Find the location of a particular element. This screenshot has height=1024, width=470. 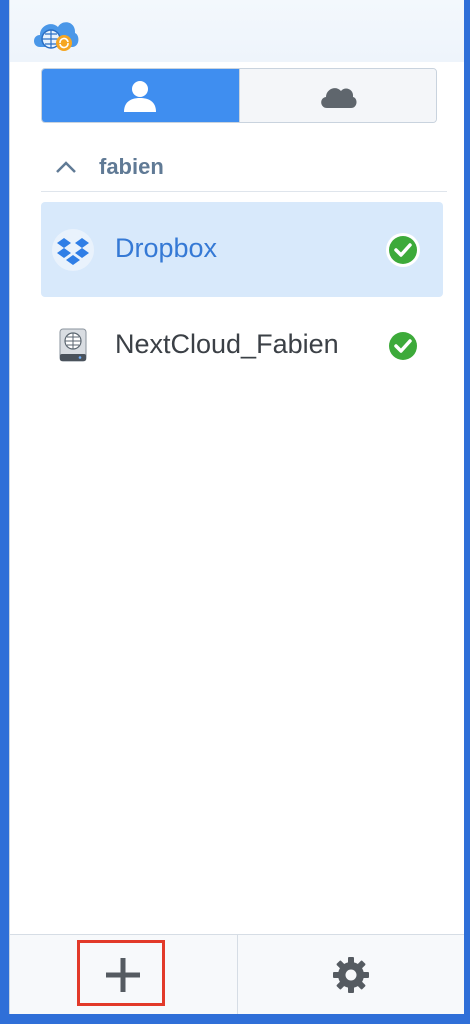

account-name: fabien is located at coordinates (131, 166).